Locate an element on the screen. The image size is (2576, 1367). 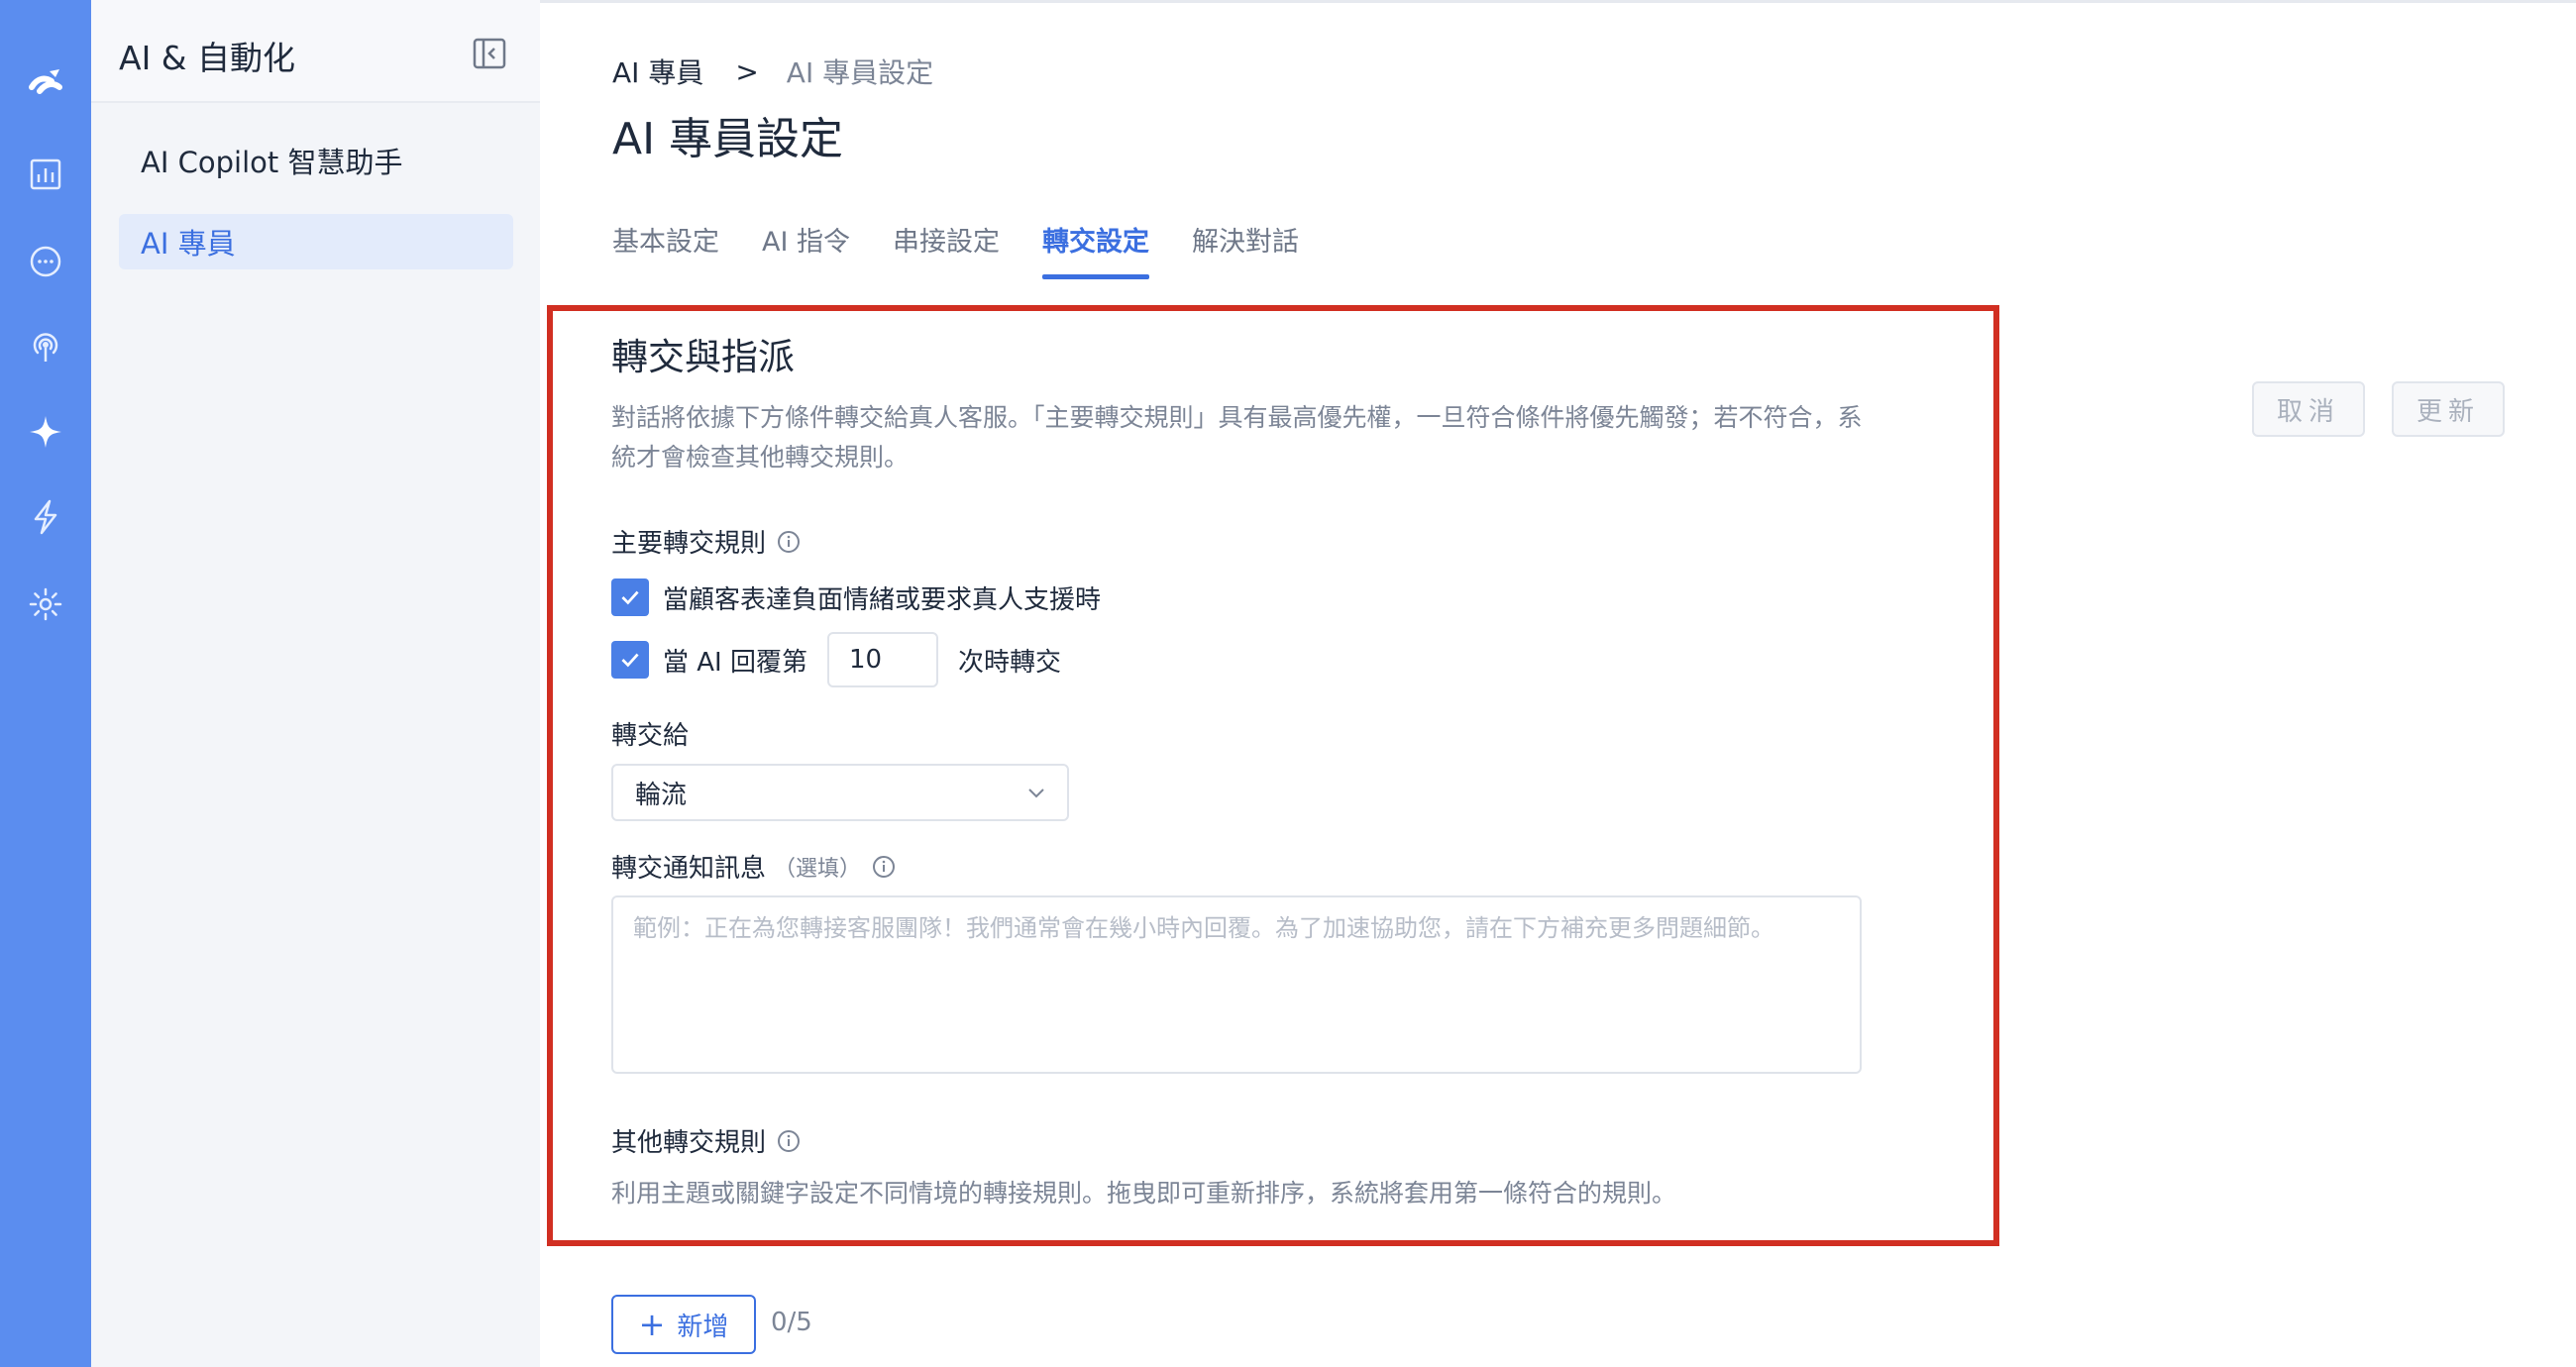
primary-rules-heading: 主要轉交規則 is located at coordinates (707, 541).